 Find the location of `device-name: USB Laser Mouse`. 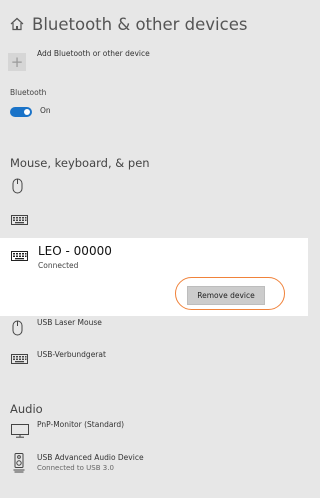

device-name: USB Laser Mouse is located at coordinates (69, 322).